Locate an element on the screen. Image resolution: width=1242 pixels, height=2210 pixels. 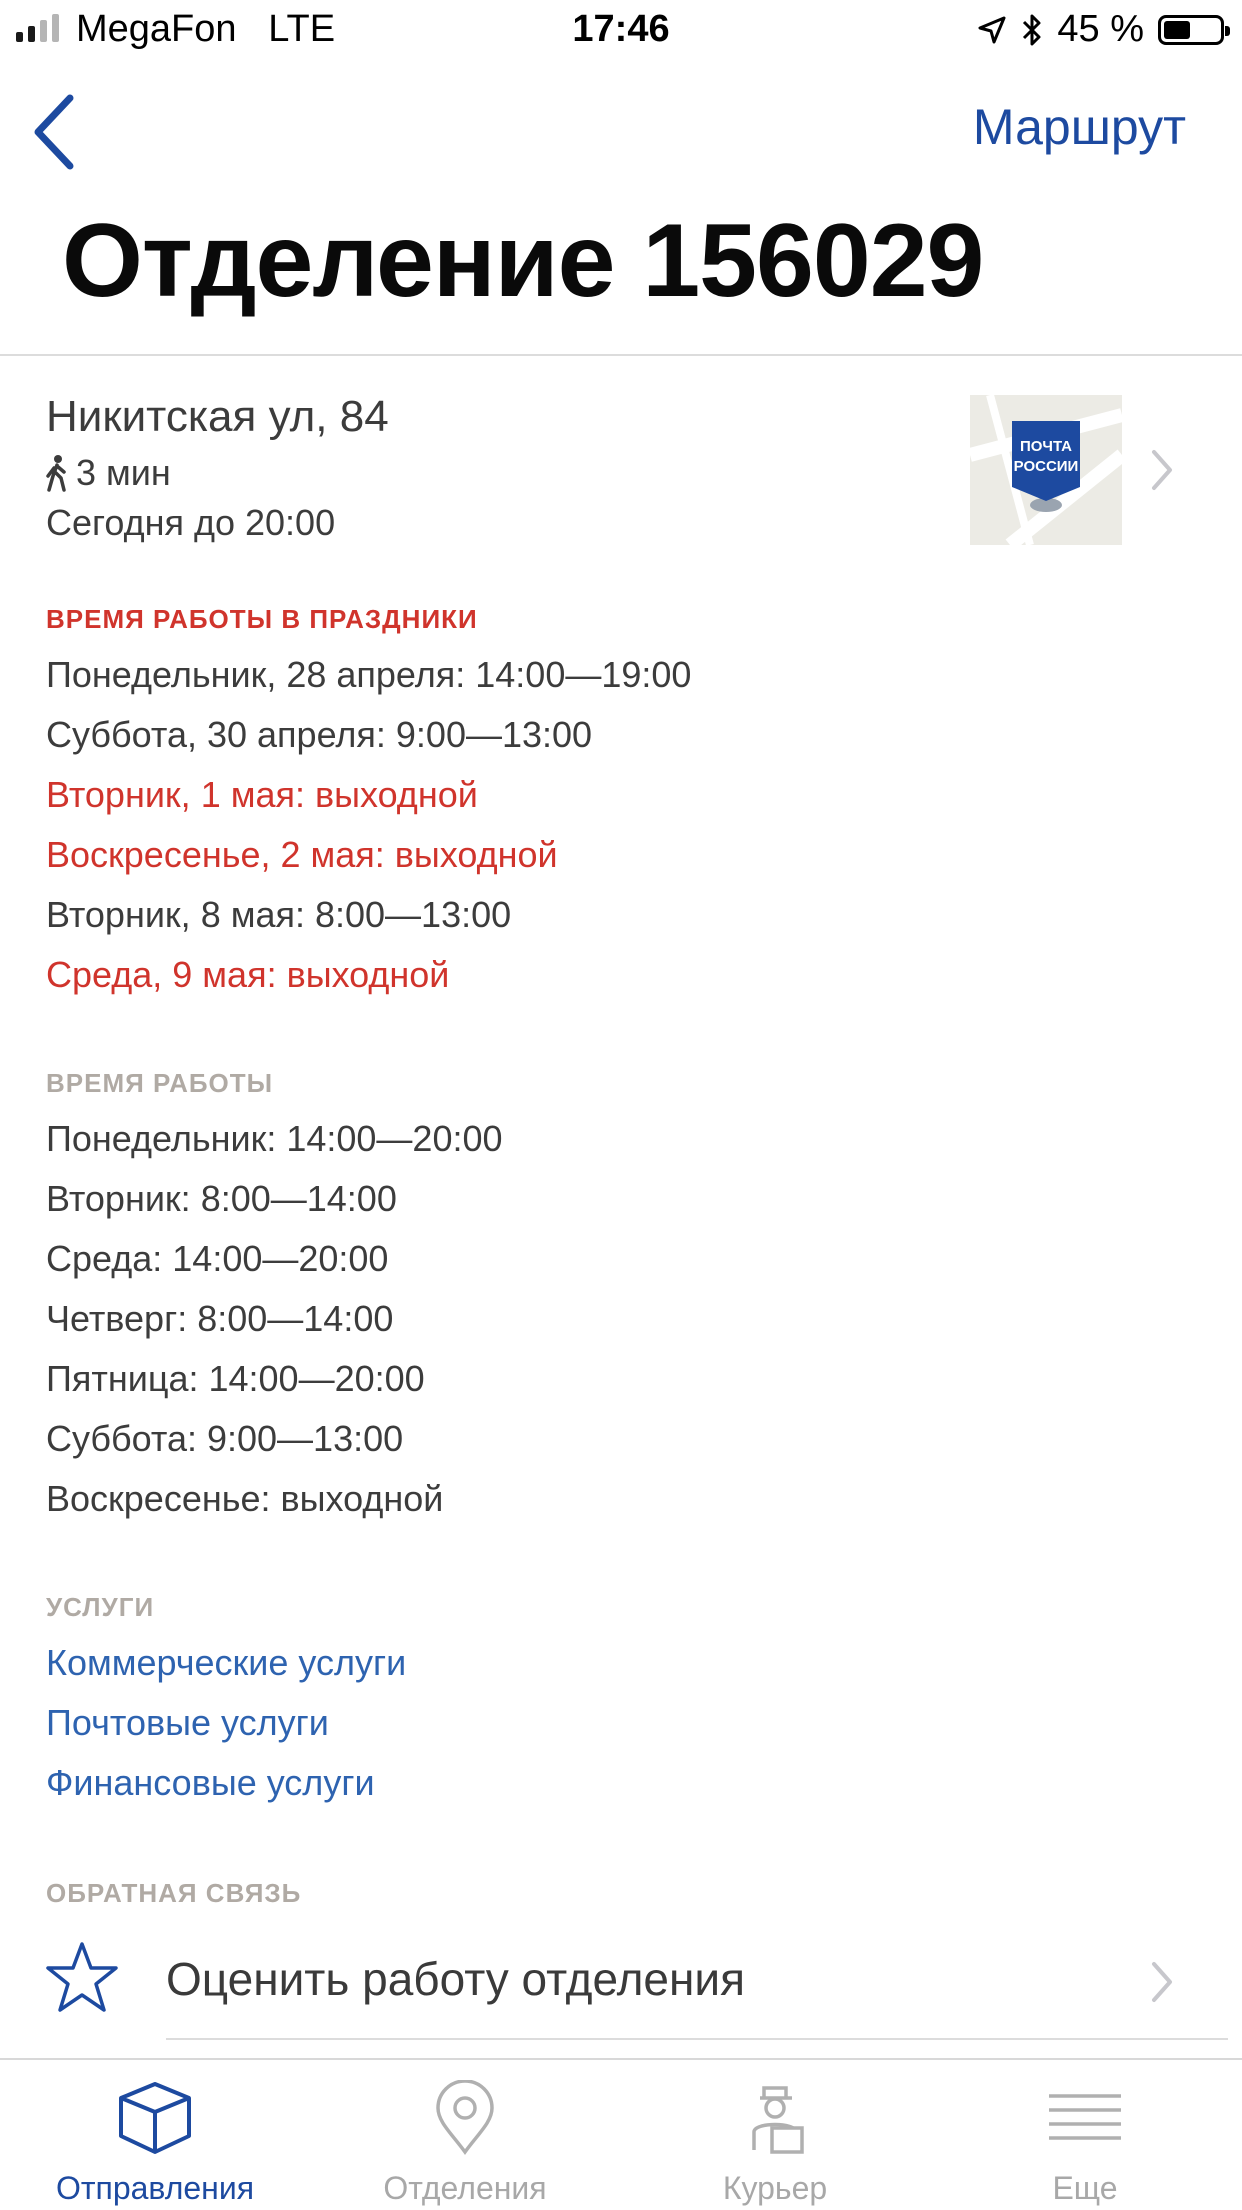
chevron-left-icon is located at coordinates (54, 132).